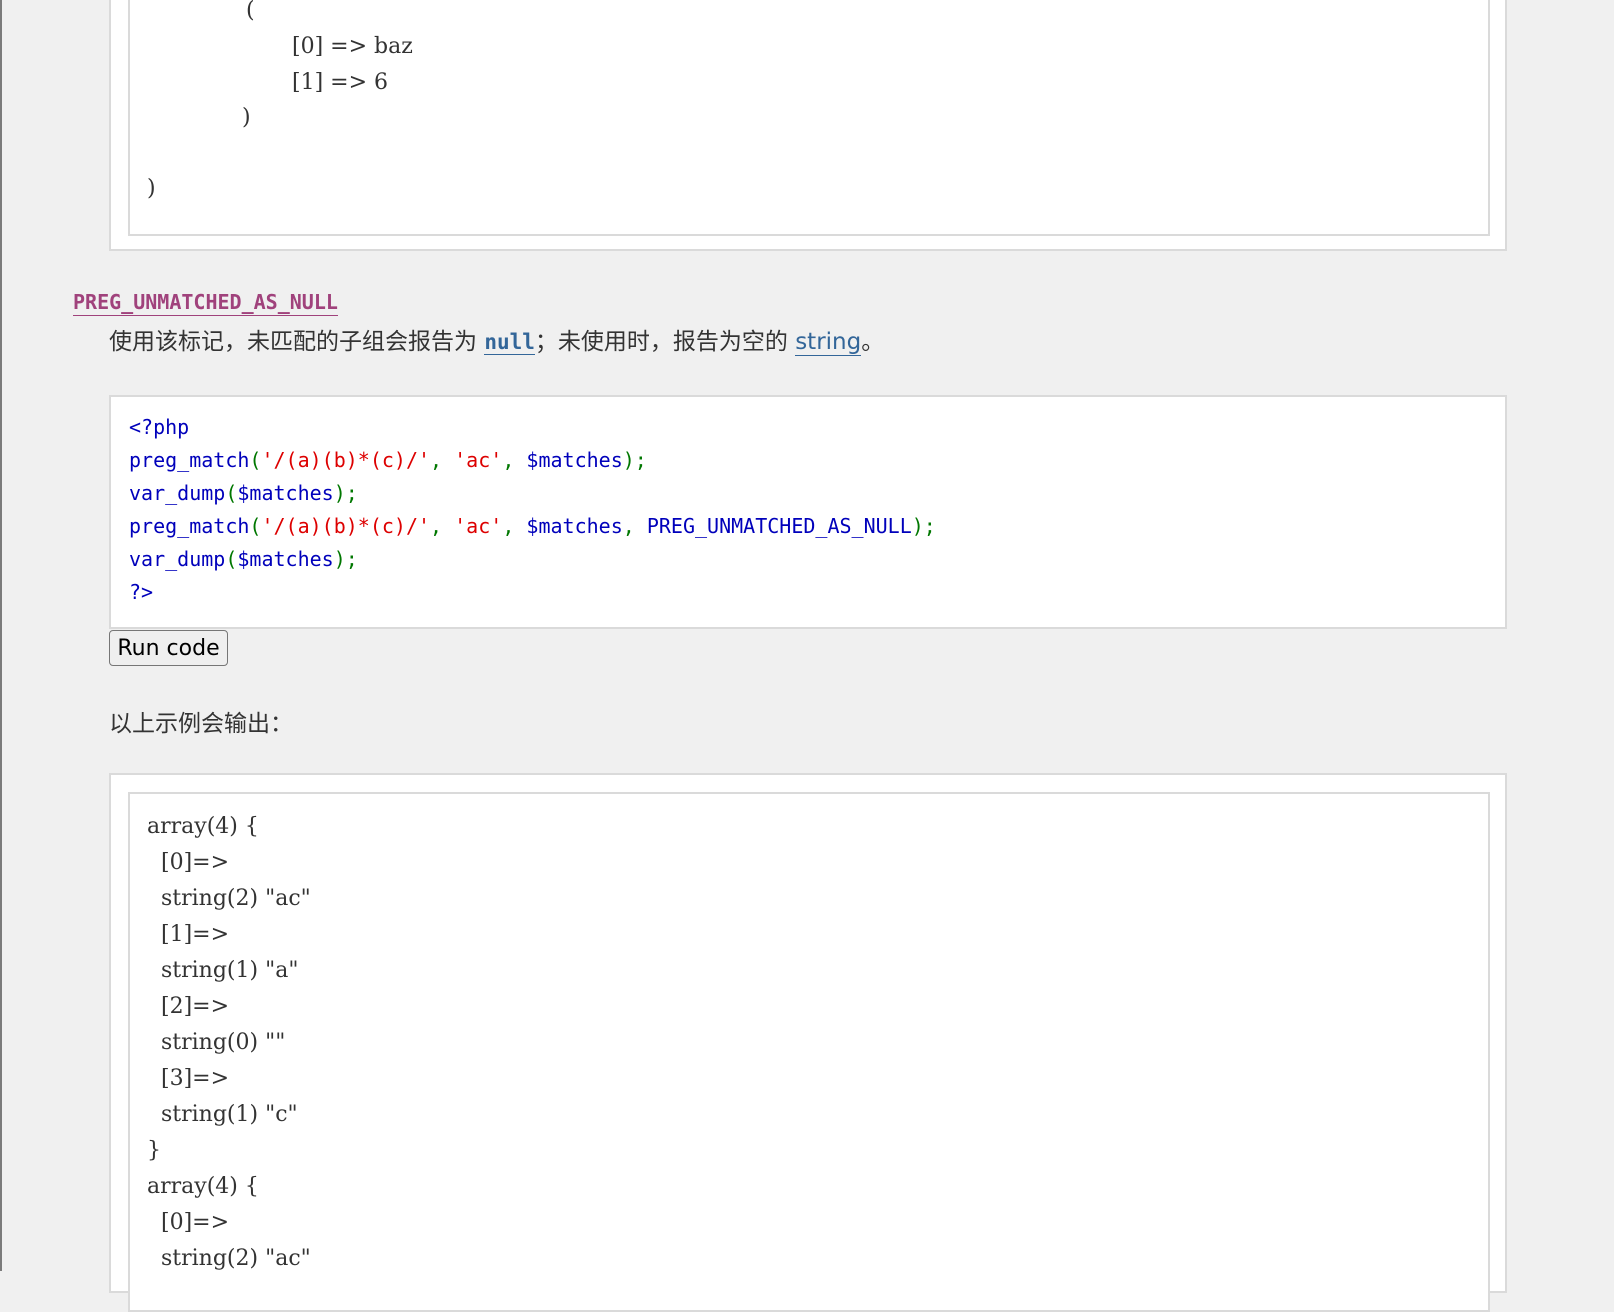 The height and width of the screenshot is (1312, 1614). I want to click on code-line: ?>, so click(141, 592).